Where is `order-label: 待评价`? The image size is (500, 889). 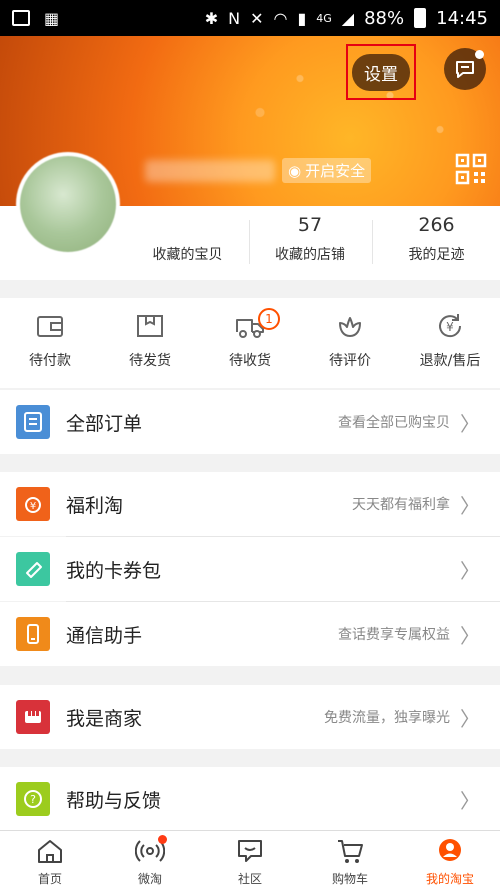
order-label: 待评价 is located at coordinates (350, 361).